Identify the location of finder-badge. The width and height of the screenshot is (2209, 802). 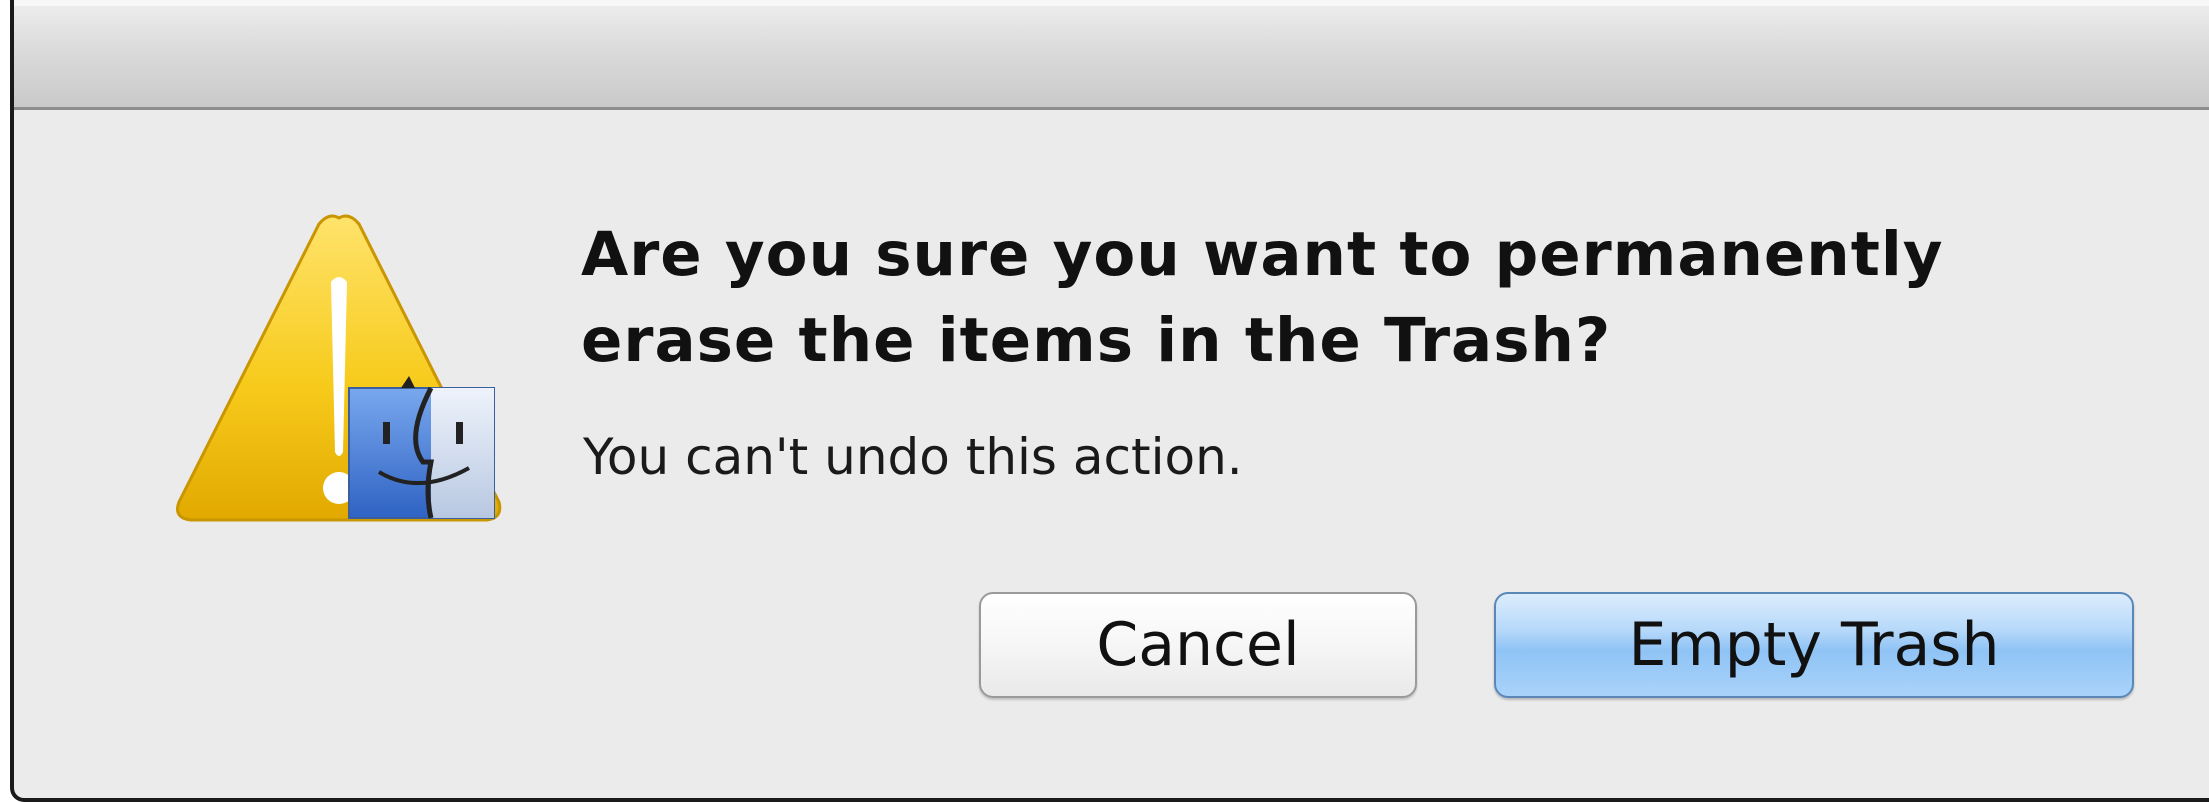
(421, 447).